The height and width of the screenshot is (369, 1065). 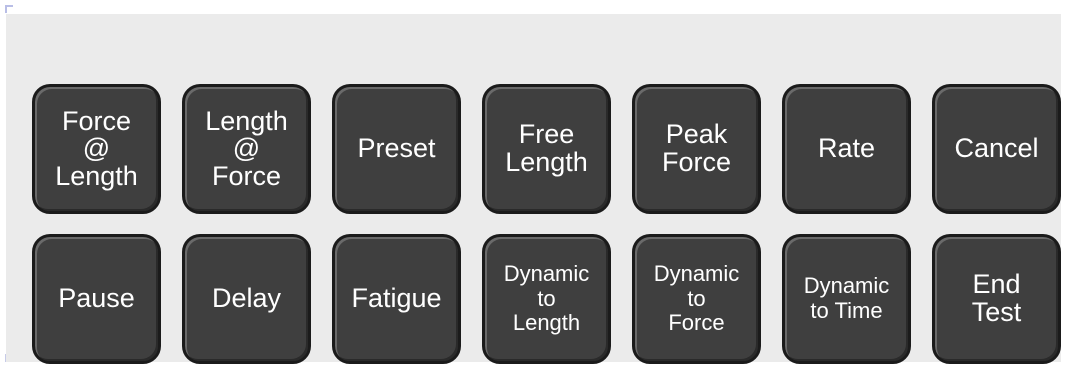 I want to click on cancel-button: Cancel, so click(x=996, y=149).